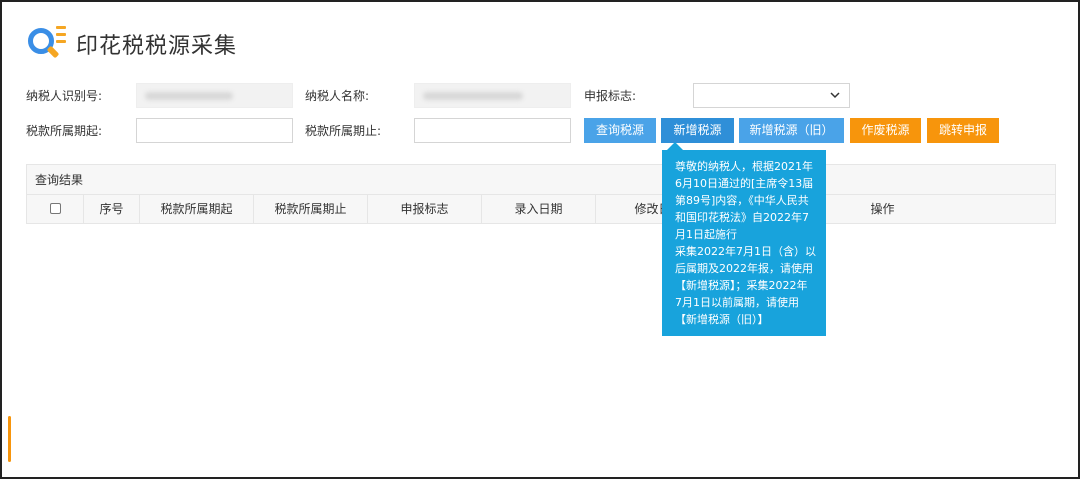  I want to click on col-header-declare-flag: 申报标志, so click(425, 209).